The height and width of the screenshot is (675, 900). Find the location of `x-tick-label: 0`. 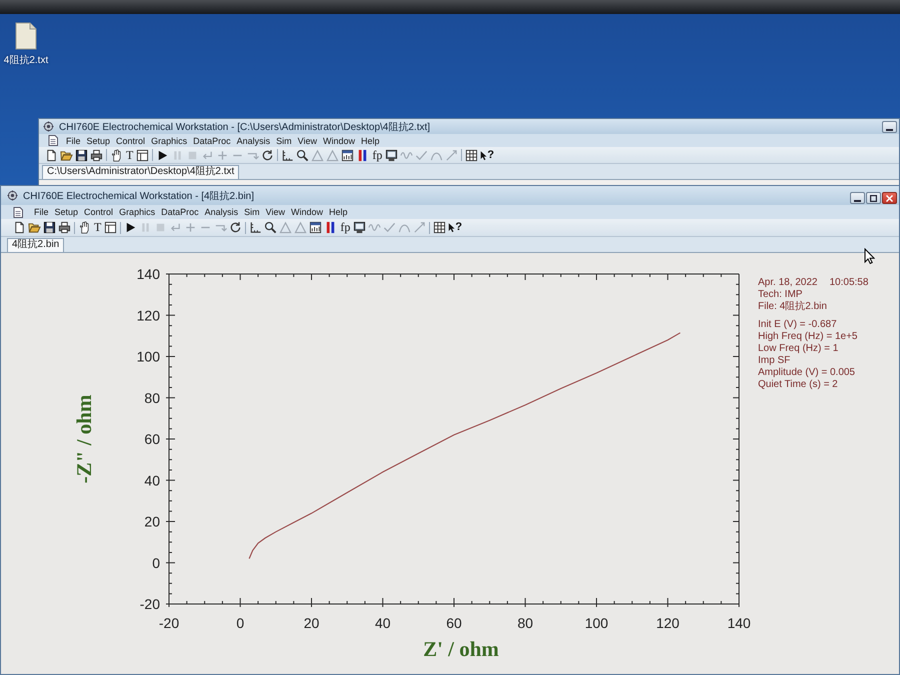

x-tick-label: 0 is located at coordinates (240, 623).